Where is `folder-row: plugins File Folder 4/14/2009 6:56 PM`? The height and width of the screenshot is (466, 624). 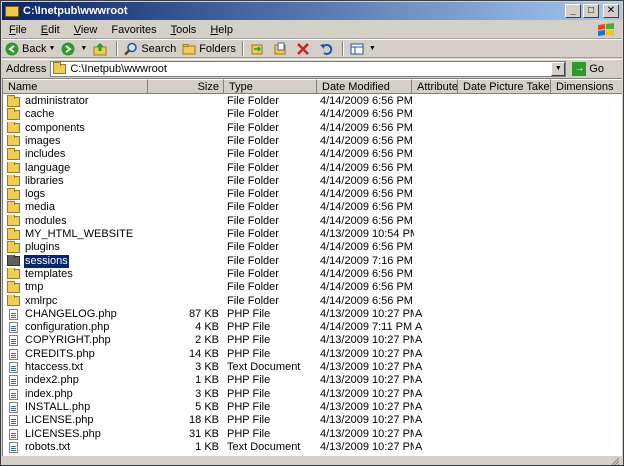
folder-row: plugins File Folder 4/14/2009 6:56 PM is located at coordinates (312, 247).